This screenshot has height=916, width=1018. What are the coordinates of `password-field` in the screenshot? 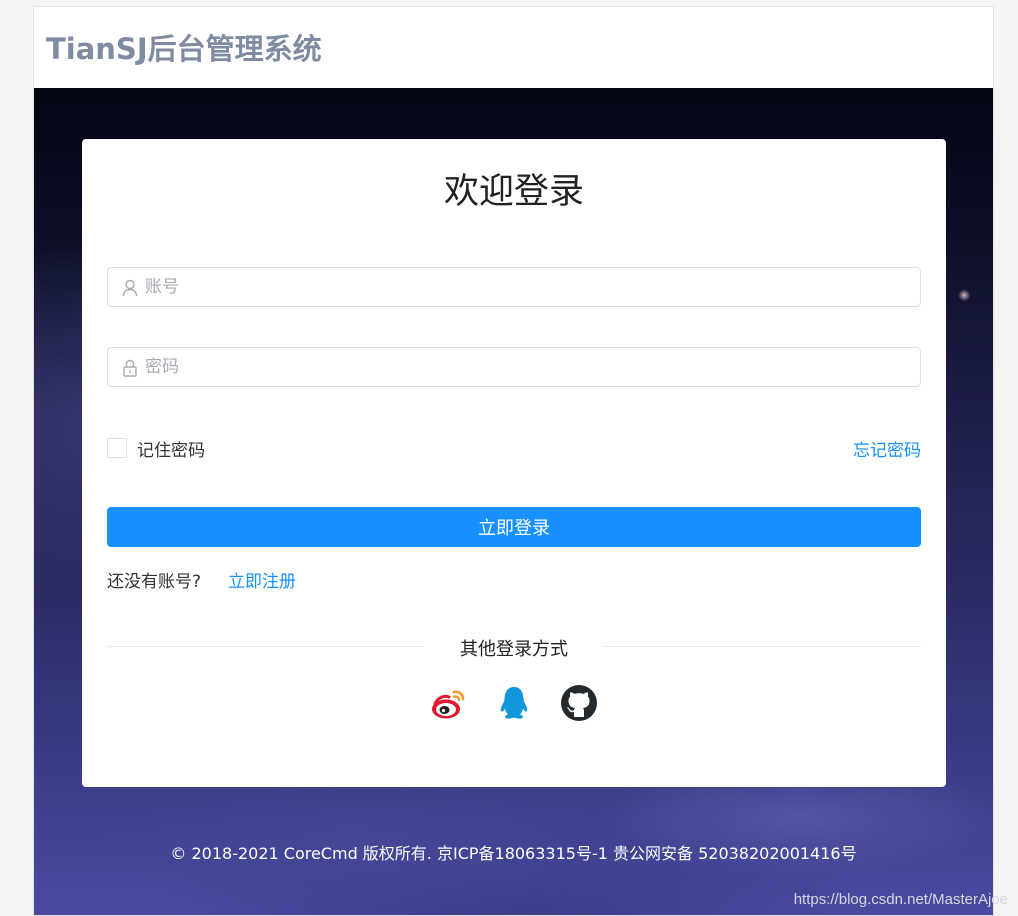 It's located at (514, 367).